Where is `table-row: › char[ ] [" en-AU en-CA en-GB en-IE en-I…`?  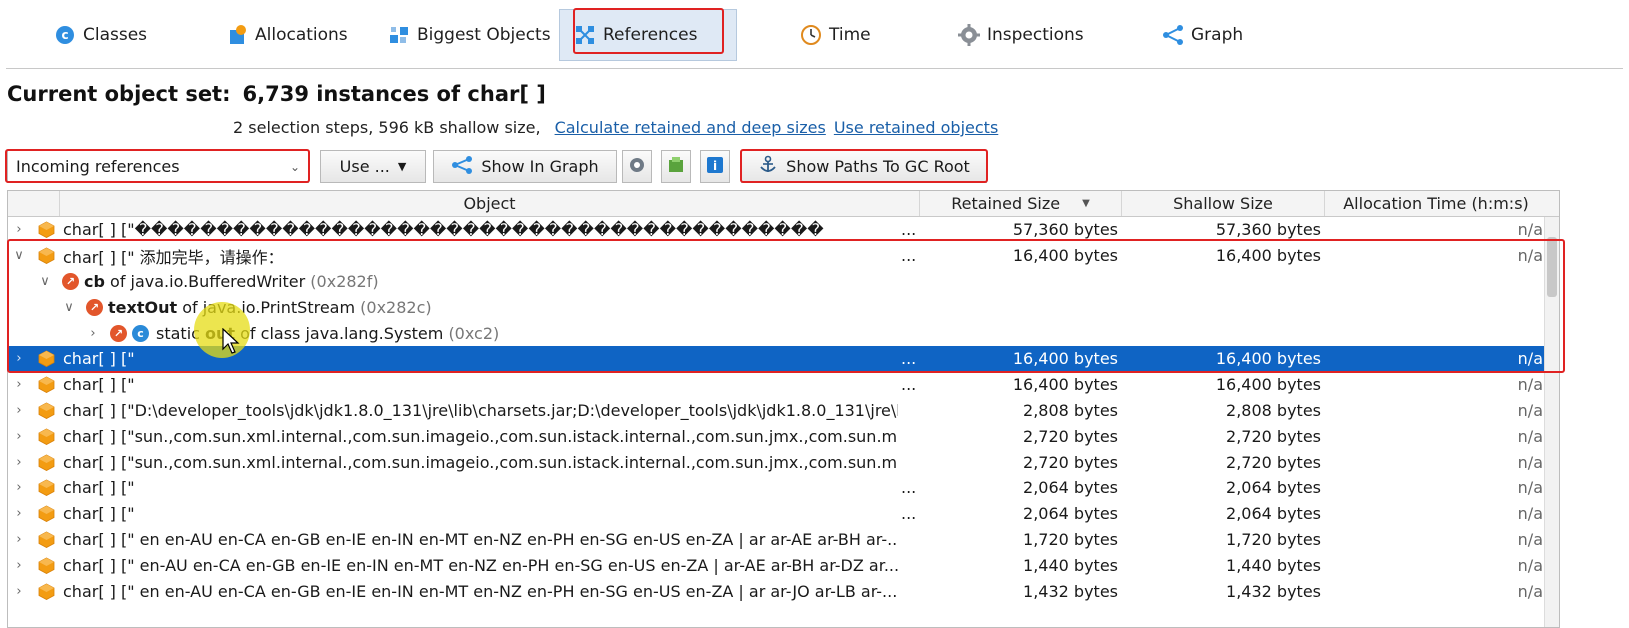
table-row: › char[ ] [" en-AU en-CA en-GB en-IE en-I… is located at coordinates (783, 565).